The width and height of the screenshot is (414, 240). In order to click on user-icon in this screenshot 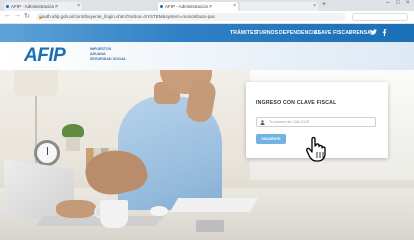, I will do `click(262, 122)`.